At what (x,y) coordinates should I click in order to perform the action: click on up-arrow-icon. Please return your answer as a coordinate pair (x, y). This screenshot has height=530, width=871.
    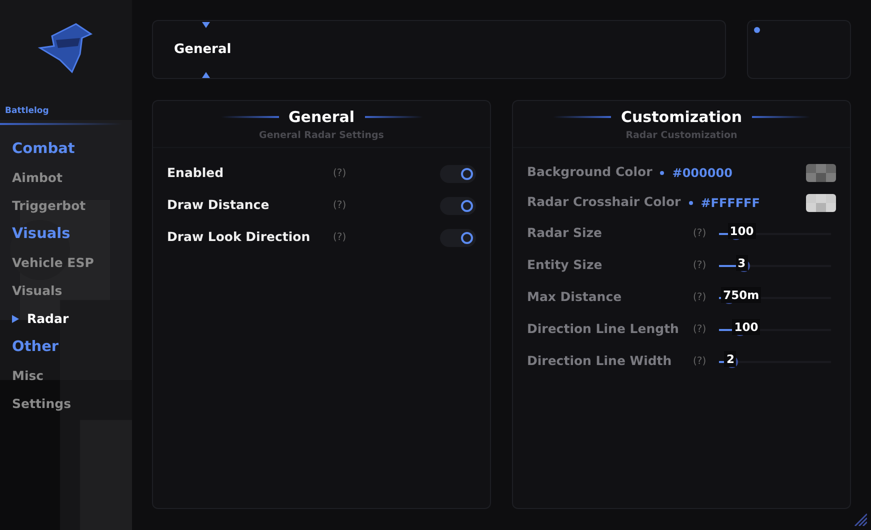
    Looking at the image, I should click on (206, 75).